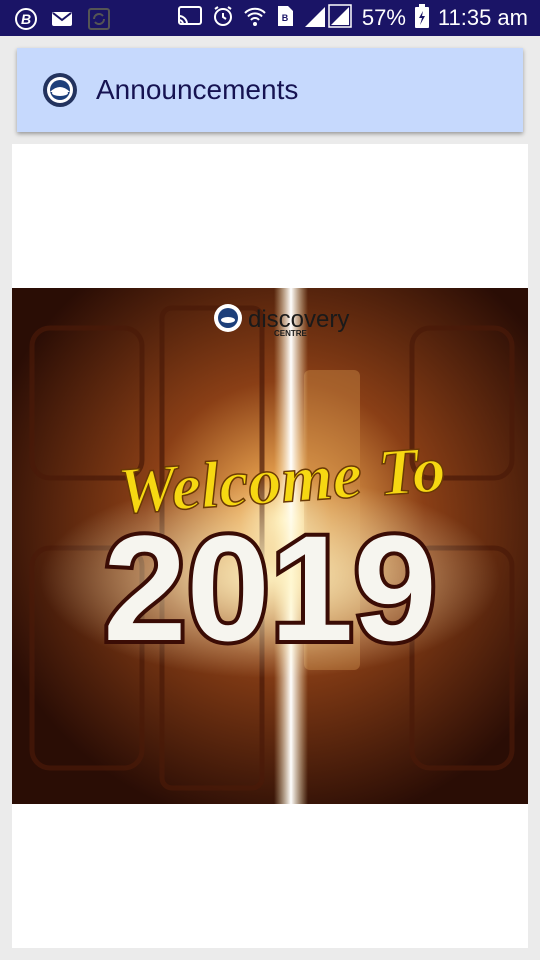 Image resolution: width=540 pixels, height=960 pixels. Describe the element at coordinates (421, 18) in the screenshot. I see `battery-icon` at that location.